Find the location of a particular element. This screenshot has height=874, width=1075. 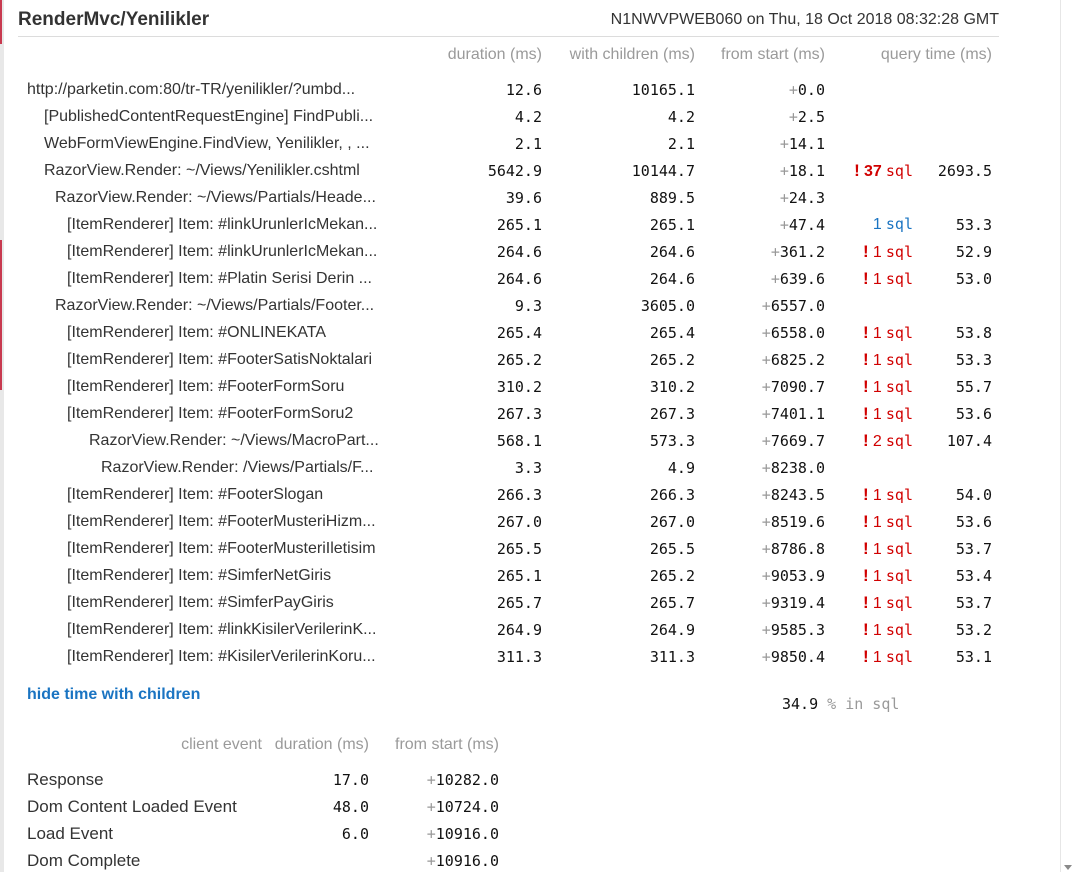

timing-from-start: 8786.8 is located at coordinates (797, 548).